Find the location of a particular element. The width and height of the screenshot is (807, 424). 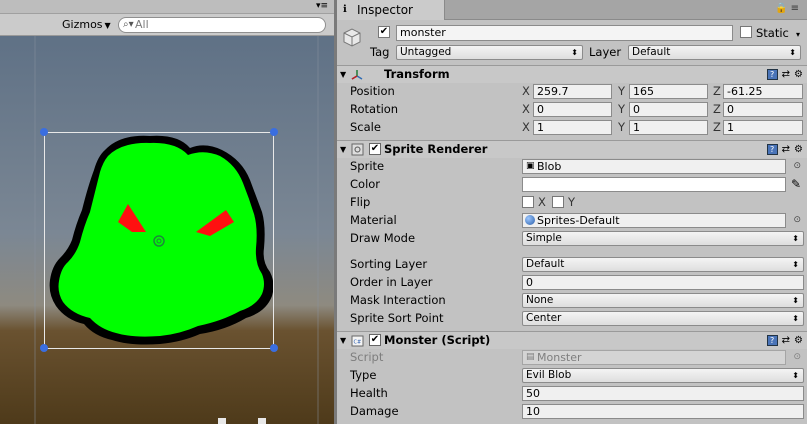

material-label: Material is located at coordinates (373, 220).